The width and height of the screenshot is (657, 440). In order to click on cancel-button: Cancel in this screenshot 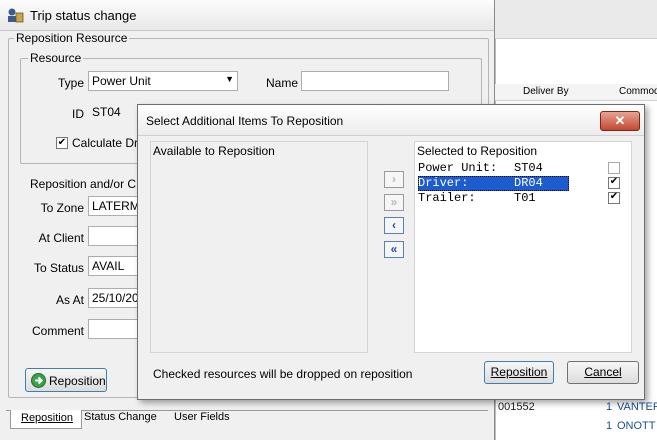, I will do `click(603, 372)`.